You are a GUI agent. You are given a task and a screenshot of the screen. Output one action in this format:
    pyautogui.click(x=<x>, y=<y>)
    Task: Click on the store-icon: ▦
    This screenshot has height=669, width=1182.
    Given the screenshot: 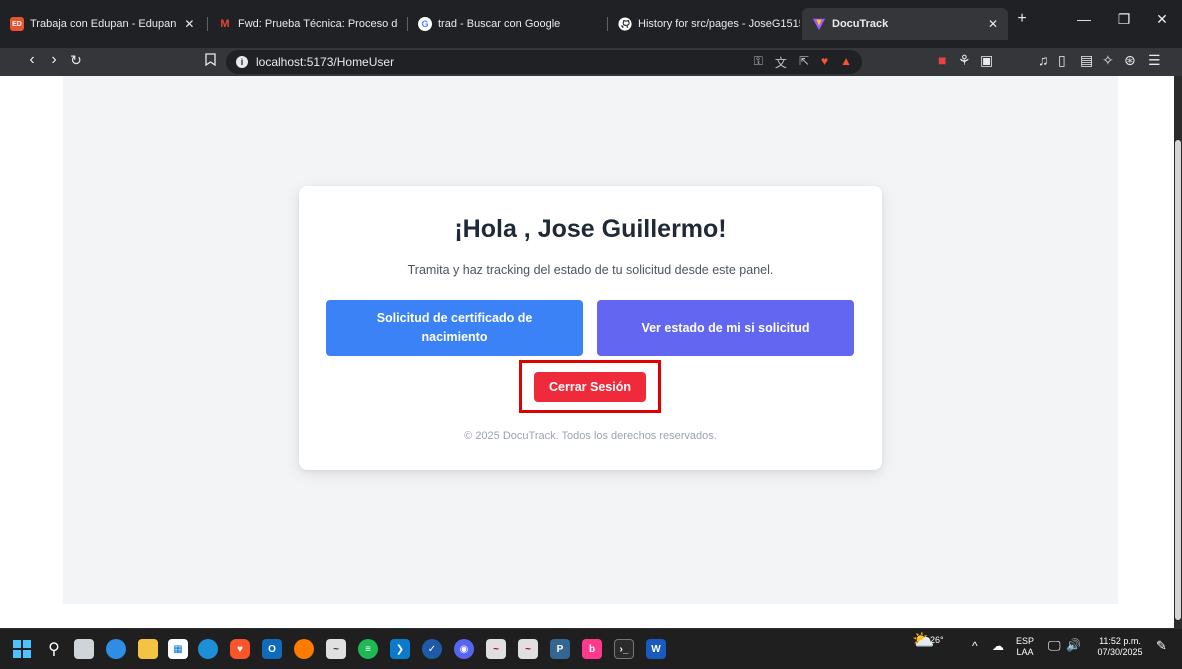 What is the action you would take?
    pyautogui.click(x=178, y=649)
    